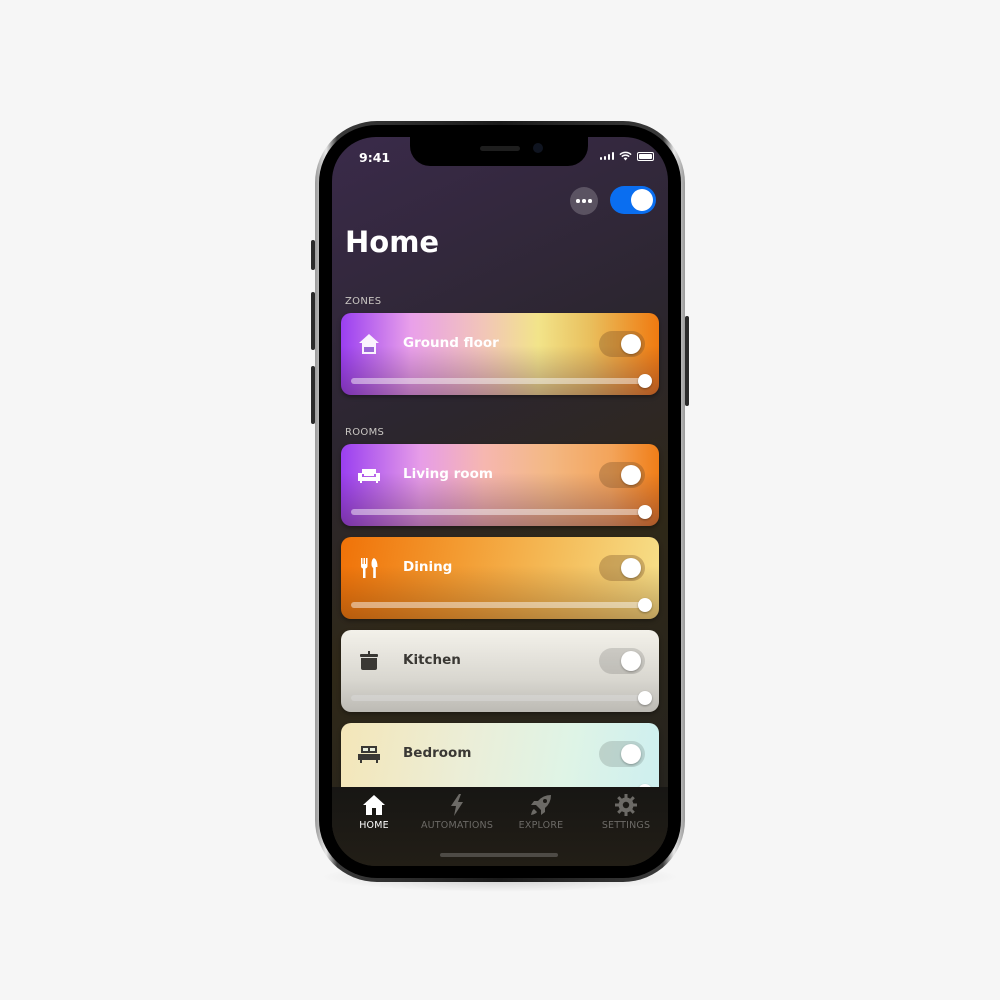 The width and height of the screenshot is (1000, 1000). I want to click on zone-power-toggle, so click(622, 344).